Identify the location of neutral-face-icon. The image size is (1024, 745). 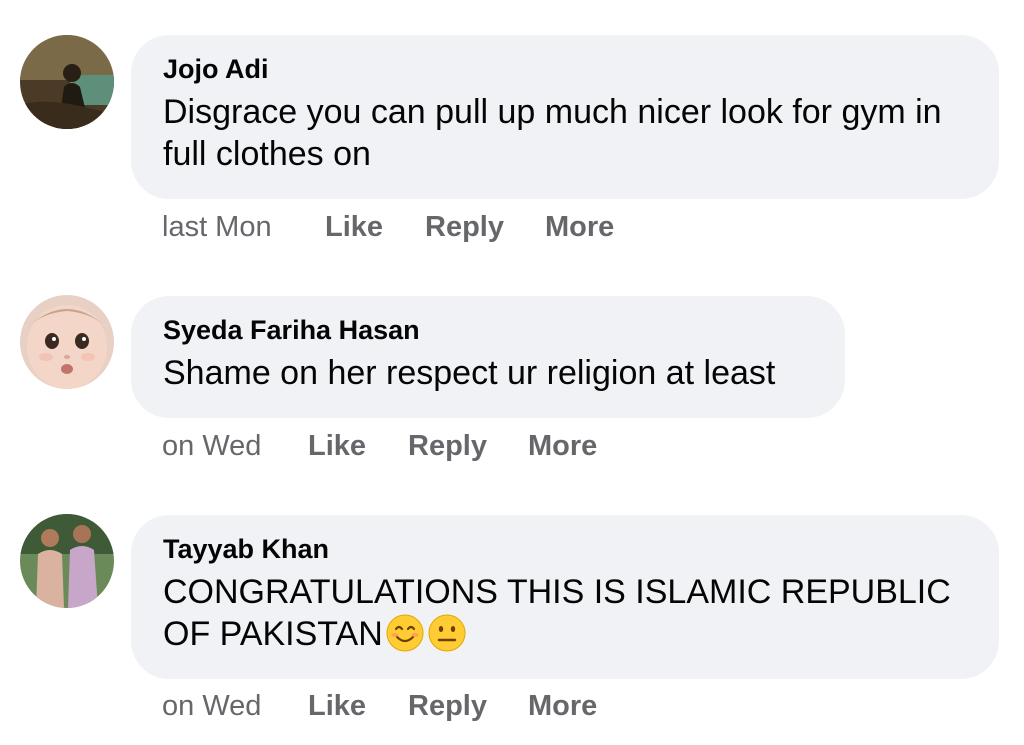
(447, 633).